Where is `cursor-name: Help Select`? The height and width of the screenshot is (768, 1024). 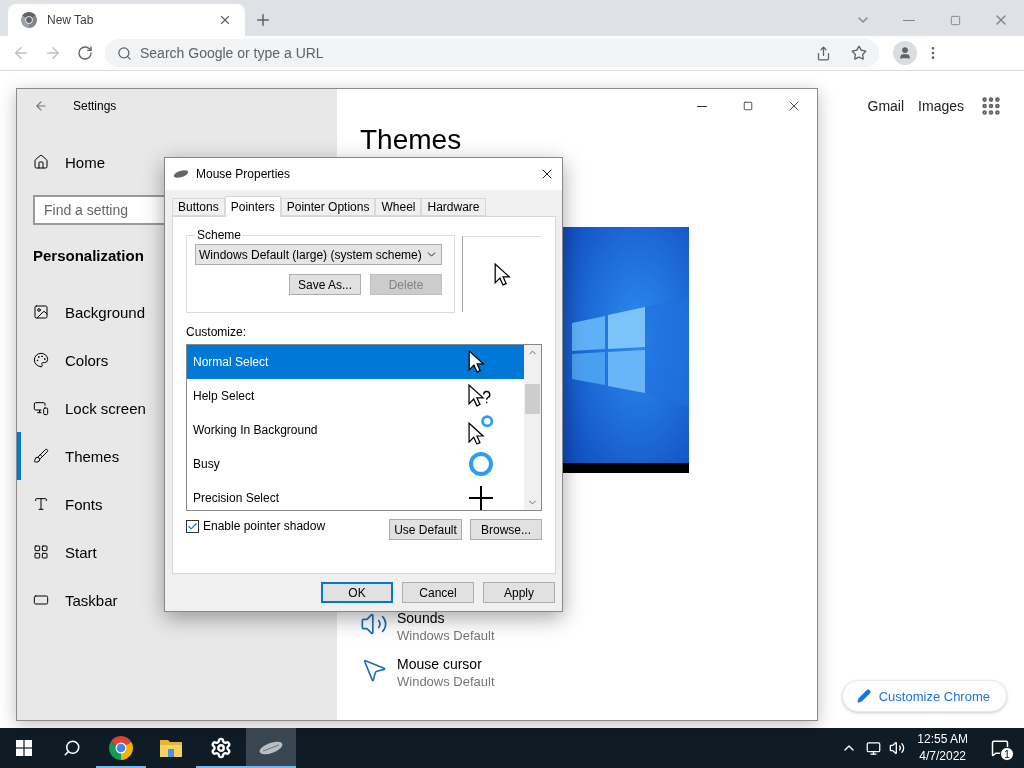 cursor-name: Help Select is located at coordinates (224, 396).